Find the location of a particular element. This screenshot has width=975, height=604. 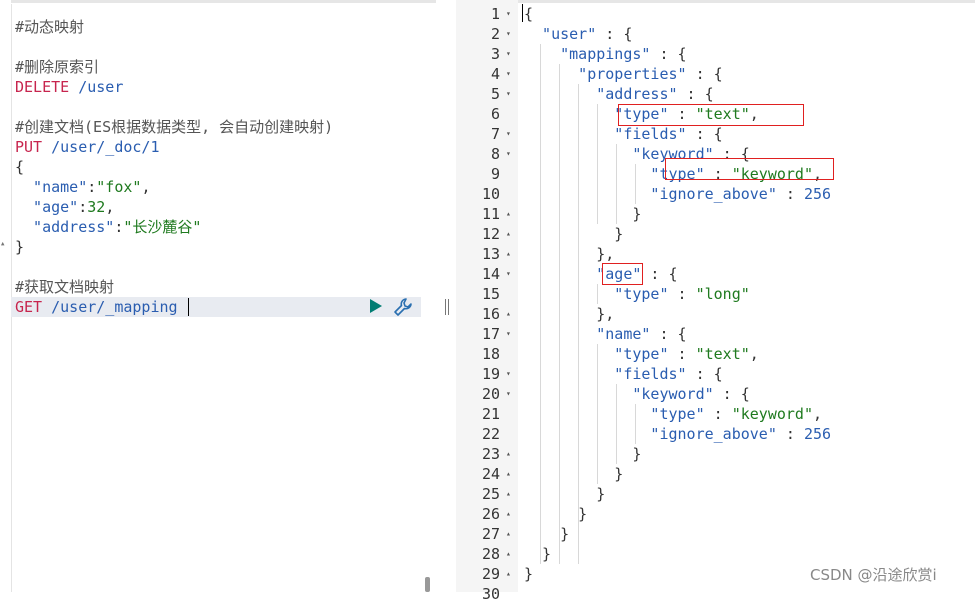

line-number: 27 is located at coordinates (490, 534).